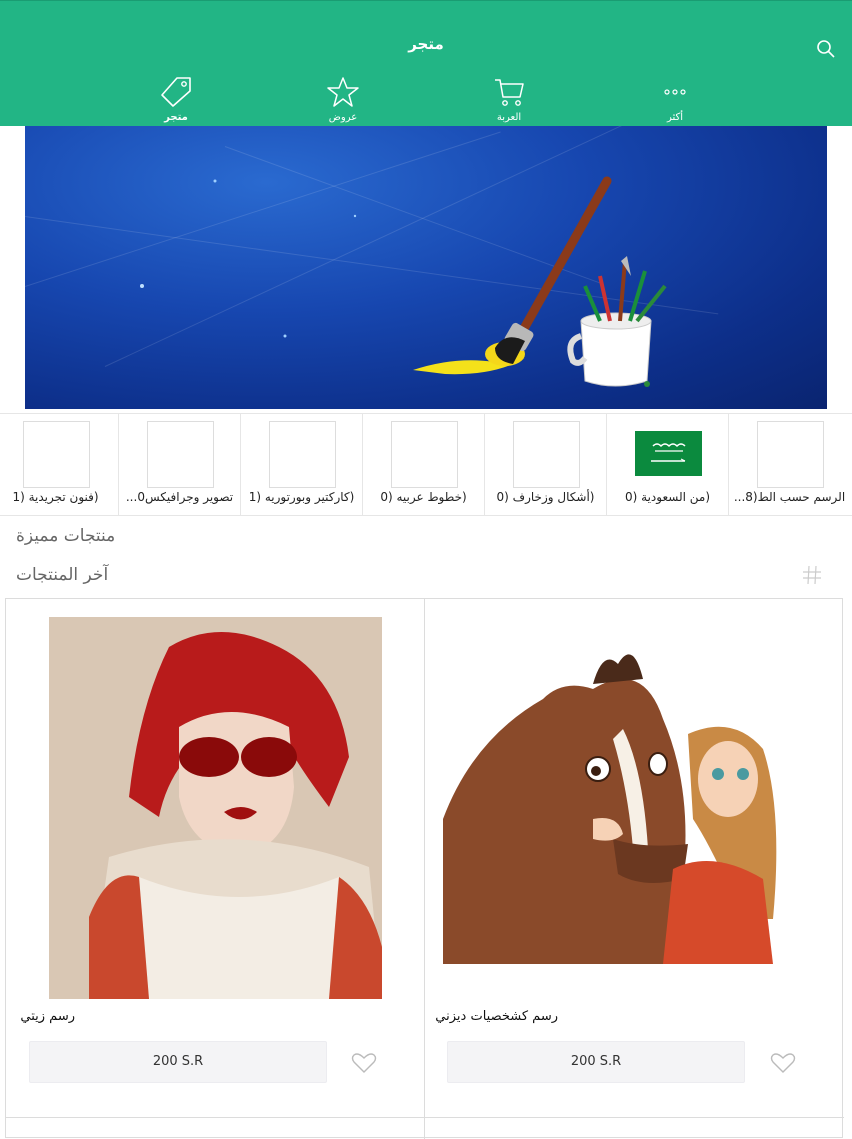  Describe the element at coordinates (343, 117) in the screenshot. I see `tab-offers-label: عروض` at that location.